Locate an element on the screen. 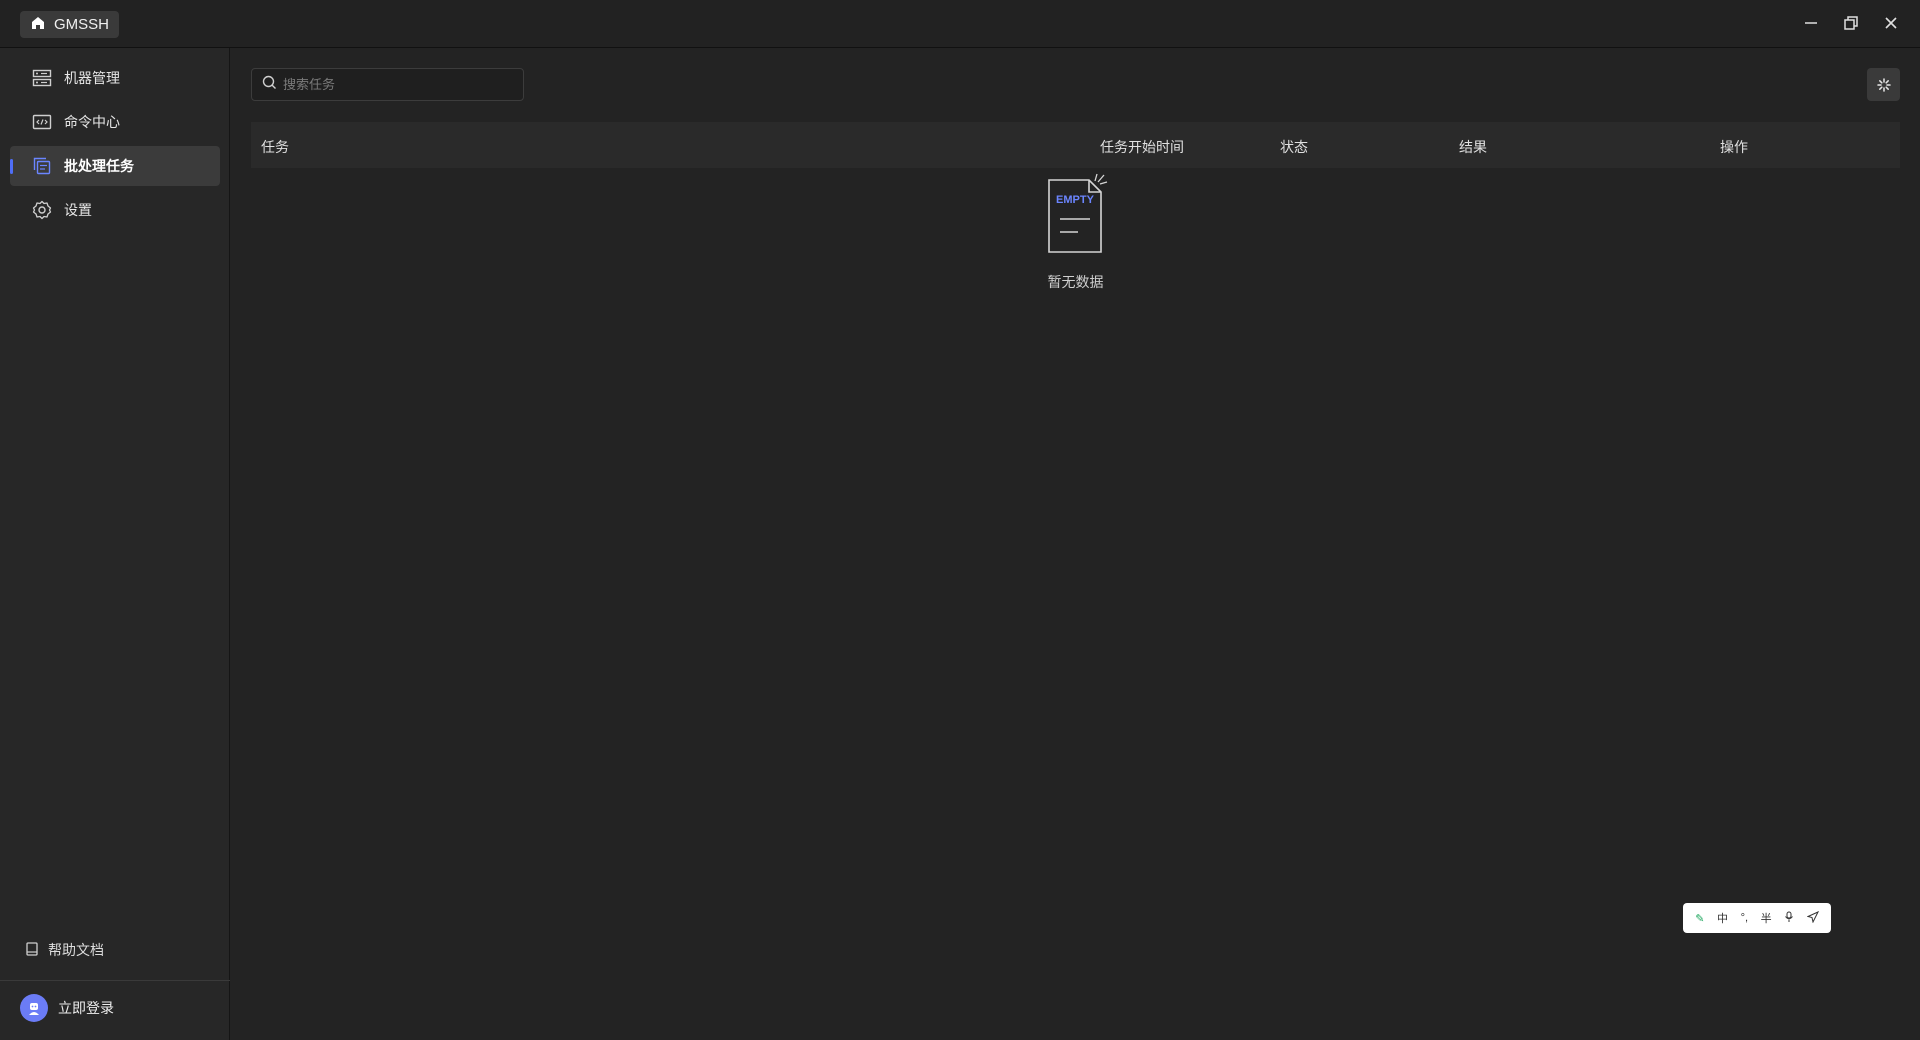  empty-document-icon: EMPTY is located at coordinates (1077, 213).